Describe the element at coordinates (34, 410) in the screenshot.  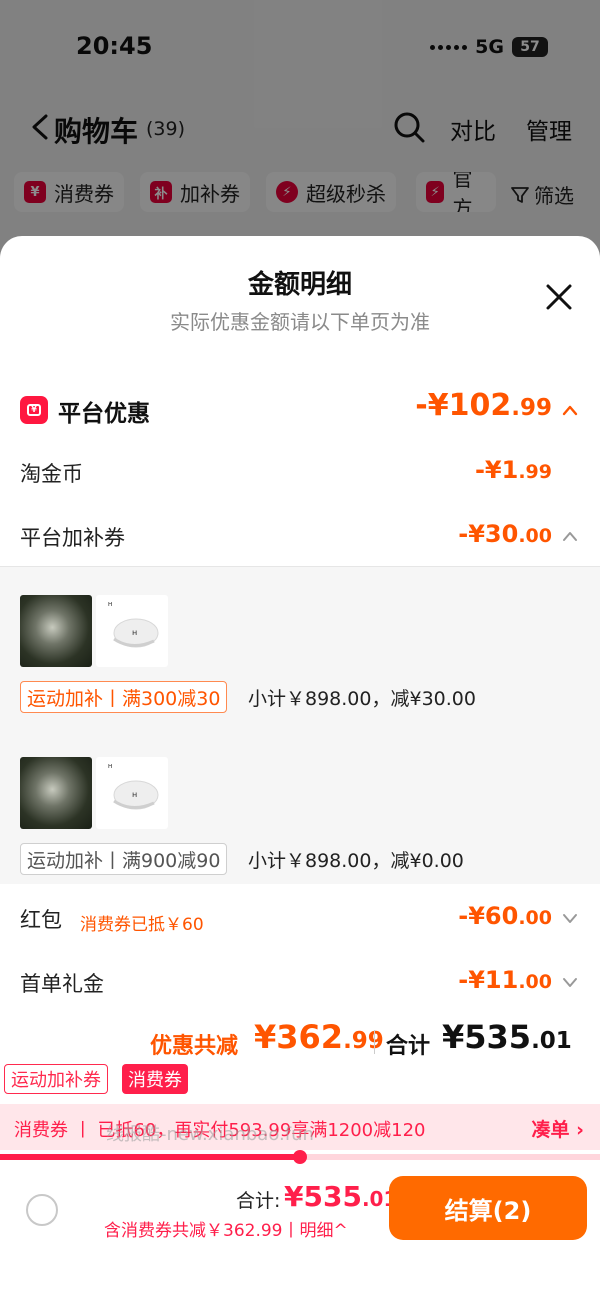
I see `platform-coupon-icon: ¥` at that location.